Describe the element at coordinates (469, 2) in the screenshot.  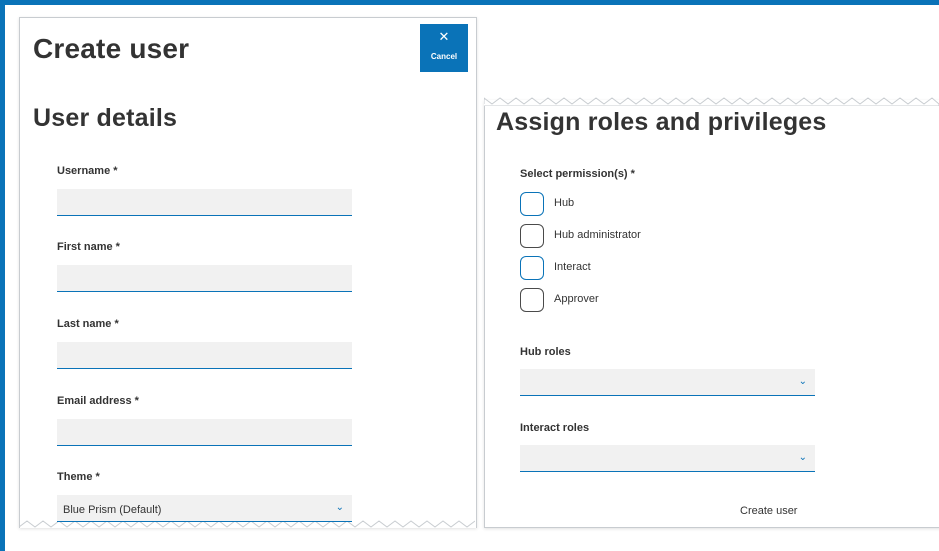
I see `window-top-border` at that location.